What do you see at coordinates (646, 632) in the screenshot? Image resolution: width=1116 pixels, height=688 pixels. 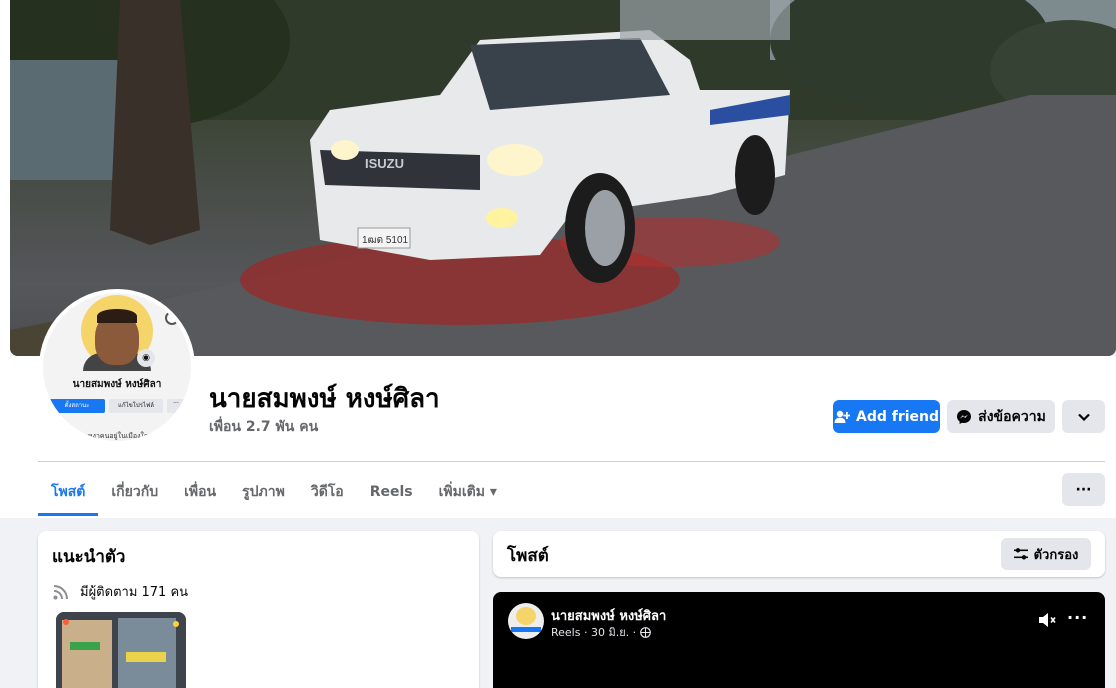 I see `globe-icon` at bounding box center [646, 632].